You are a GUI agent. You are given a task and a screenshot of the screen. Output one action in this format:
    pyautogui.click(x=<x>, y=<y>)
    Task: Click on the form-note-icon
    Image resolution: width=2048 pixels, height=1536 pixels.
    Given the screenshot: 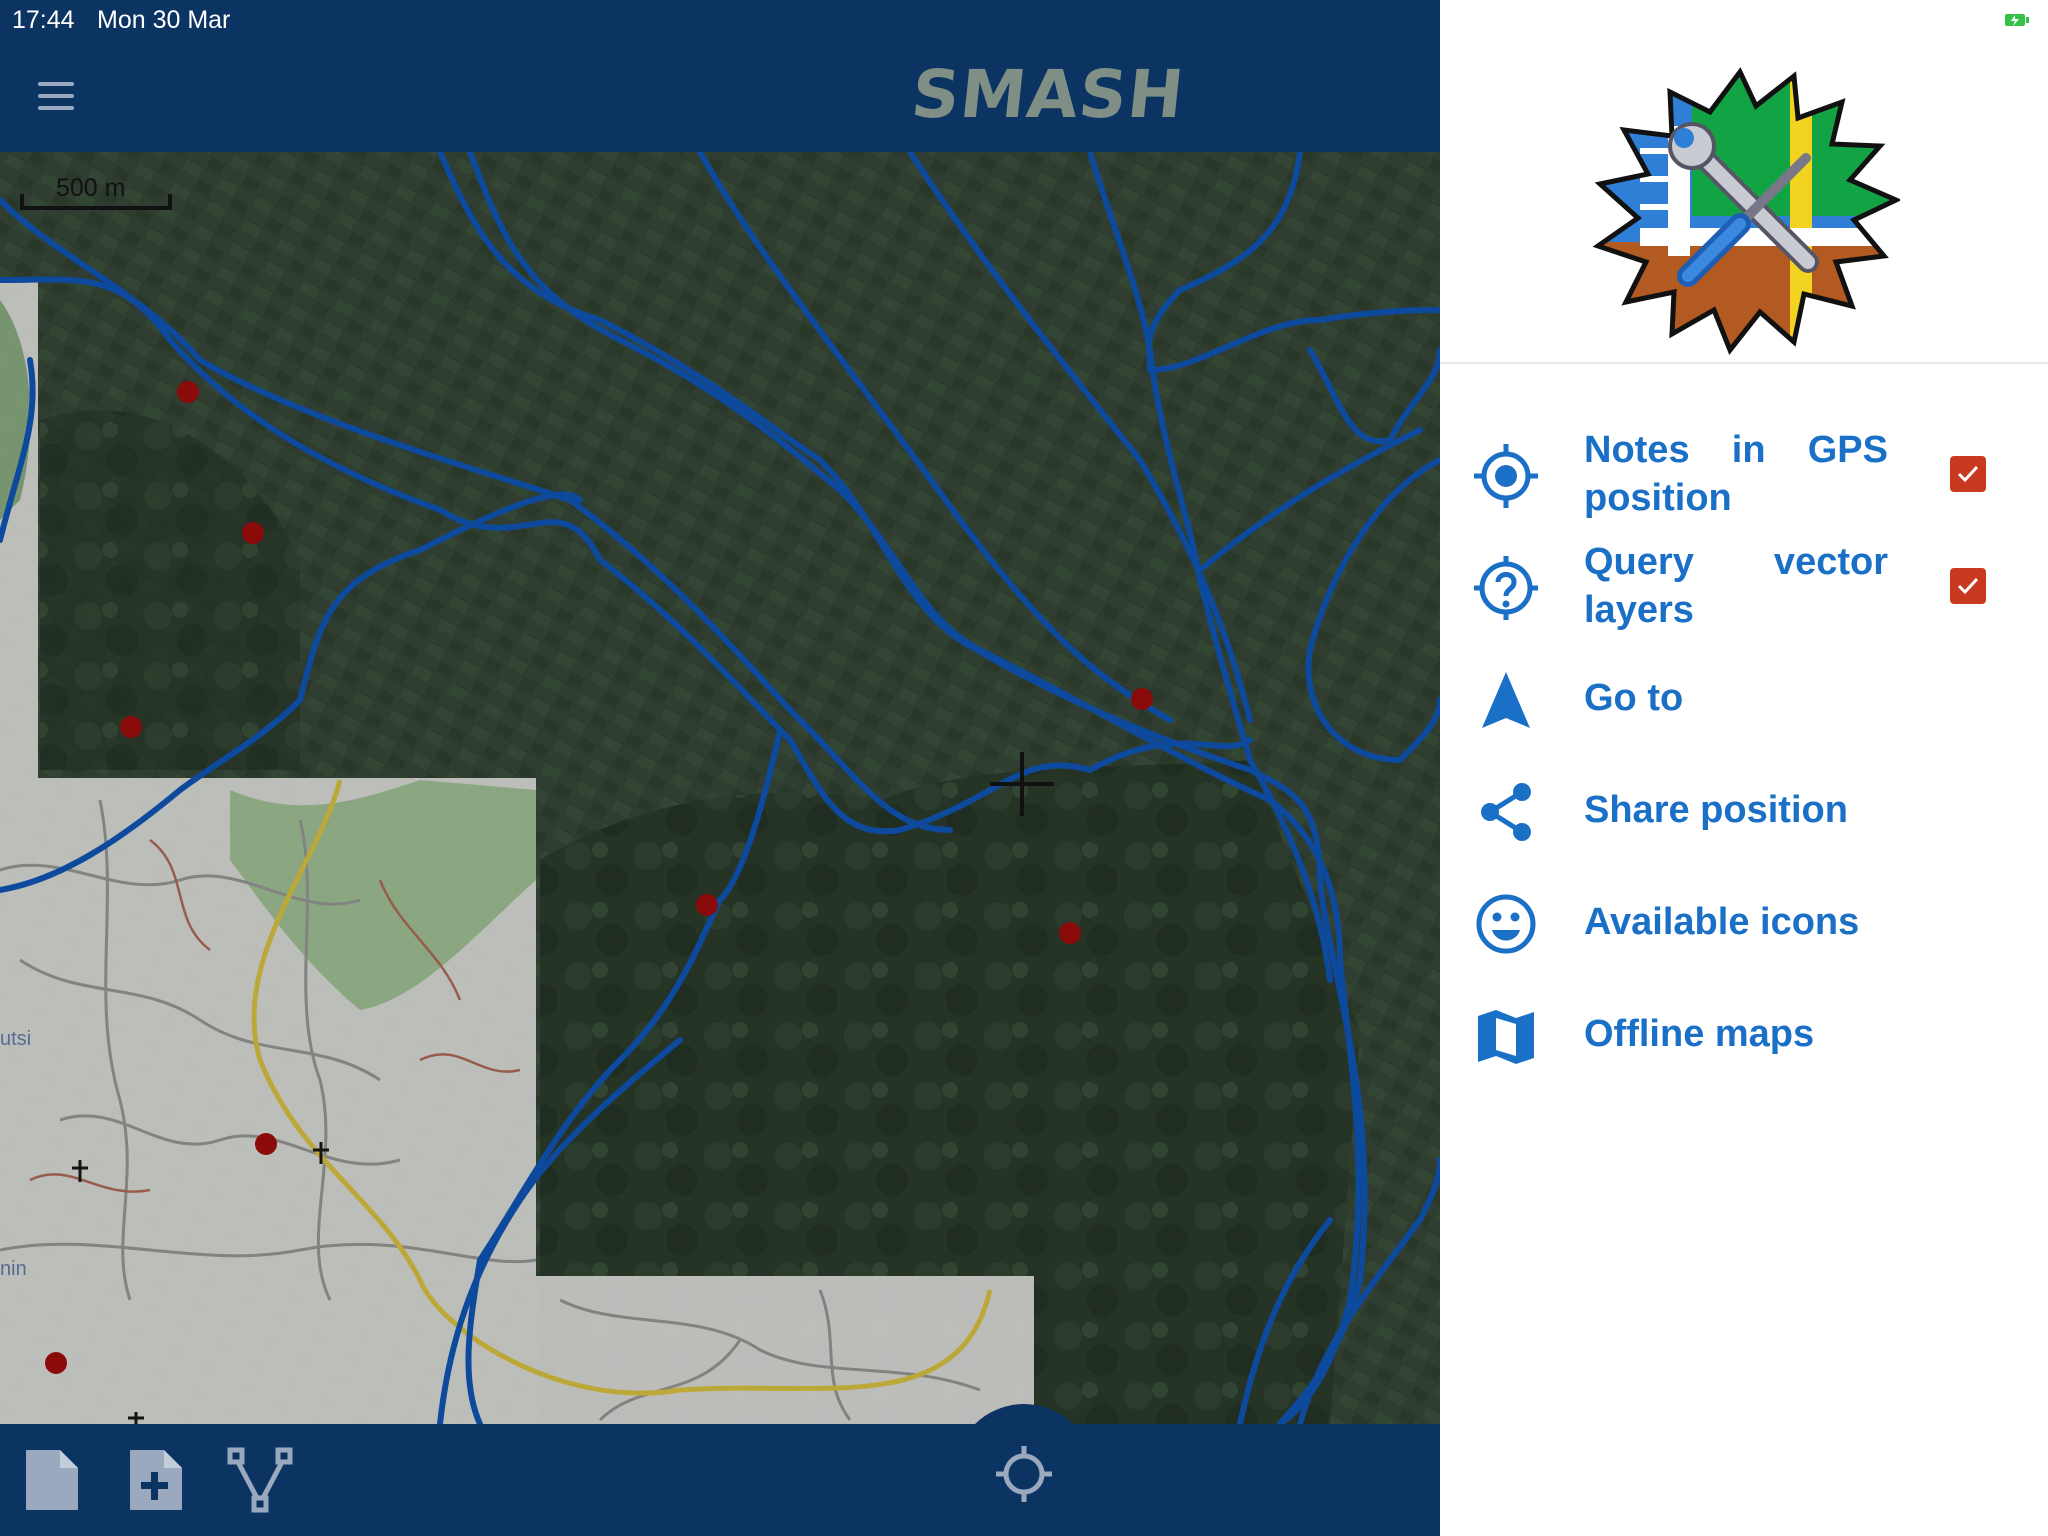 What is the action you would take?
    pyautogui.click(x=156, y=1480)
    